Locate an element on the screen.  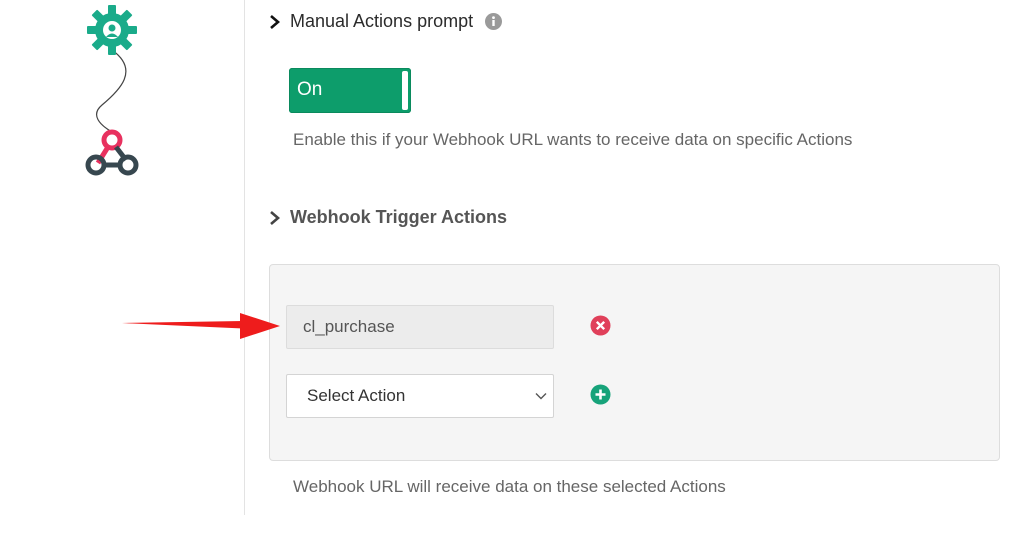
action-select: Select Action is located at coordinates (420, 396).